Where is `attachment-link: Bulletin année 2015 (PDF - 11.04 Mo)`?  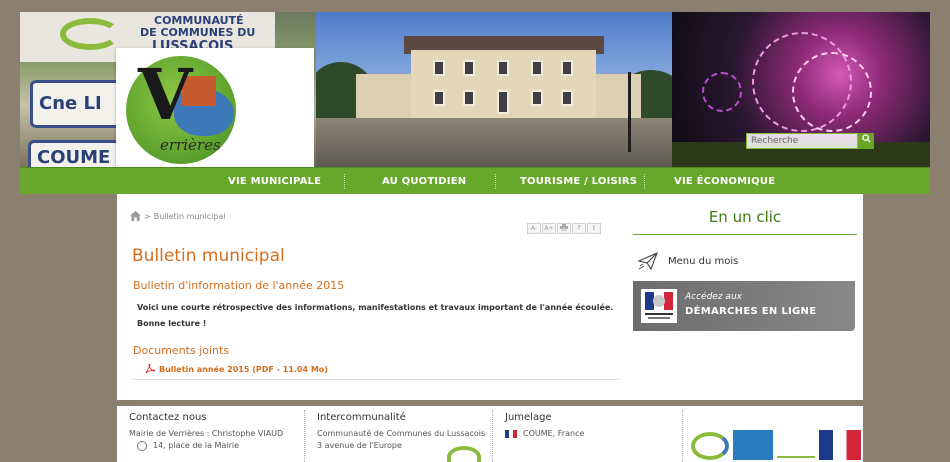
attachment-link: Bulletin année 2015 (PDF - 11.04 Mo) is located at coordinates (236, 369).